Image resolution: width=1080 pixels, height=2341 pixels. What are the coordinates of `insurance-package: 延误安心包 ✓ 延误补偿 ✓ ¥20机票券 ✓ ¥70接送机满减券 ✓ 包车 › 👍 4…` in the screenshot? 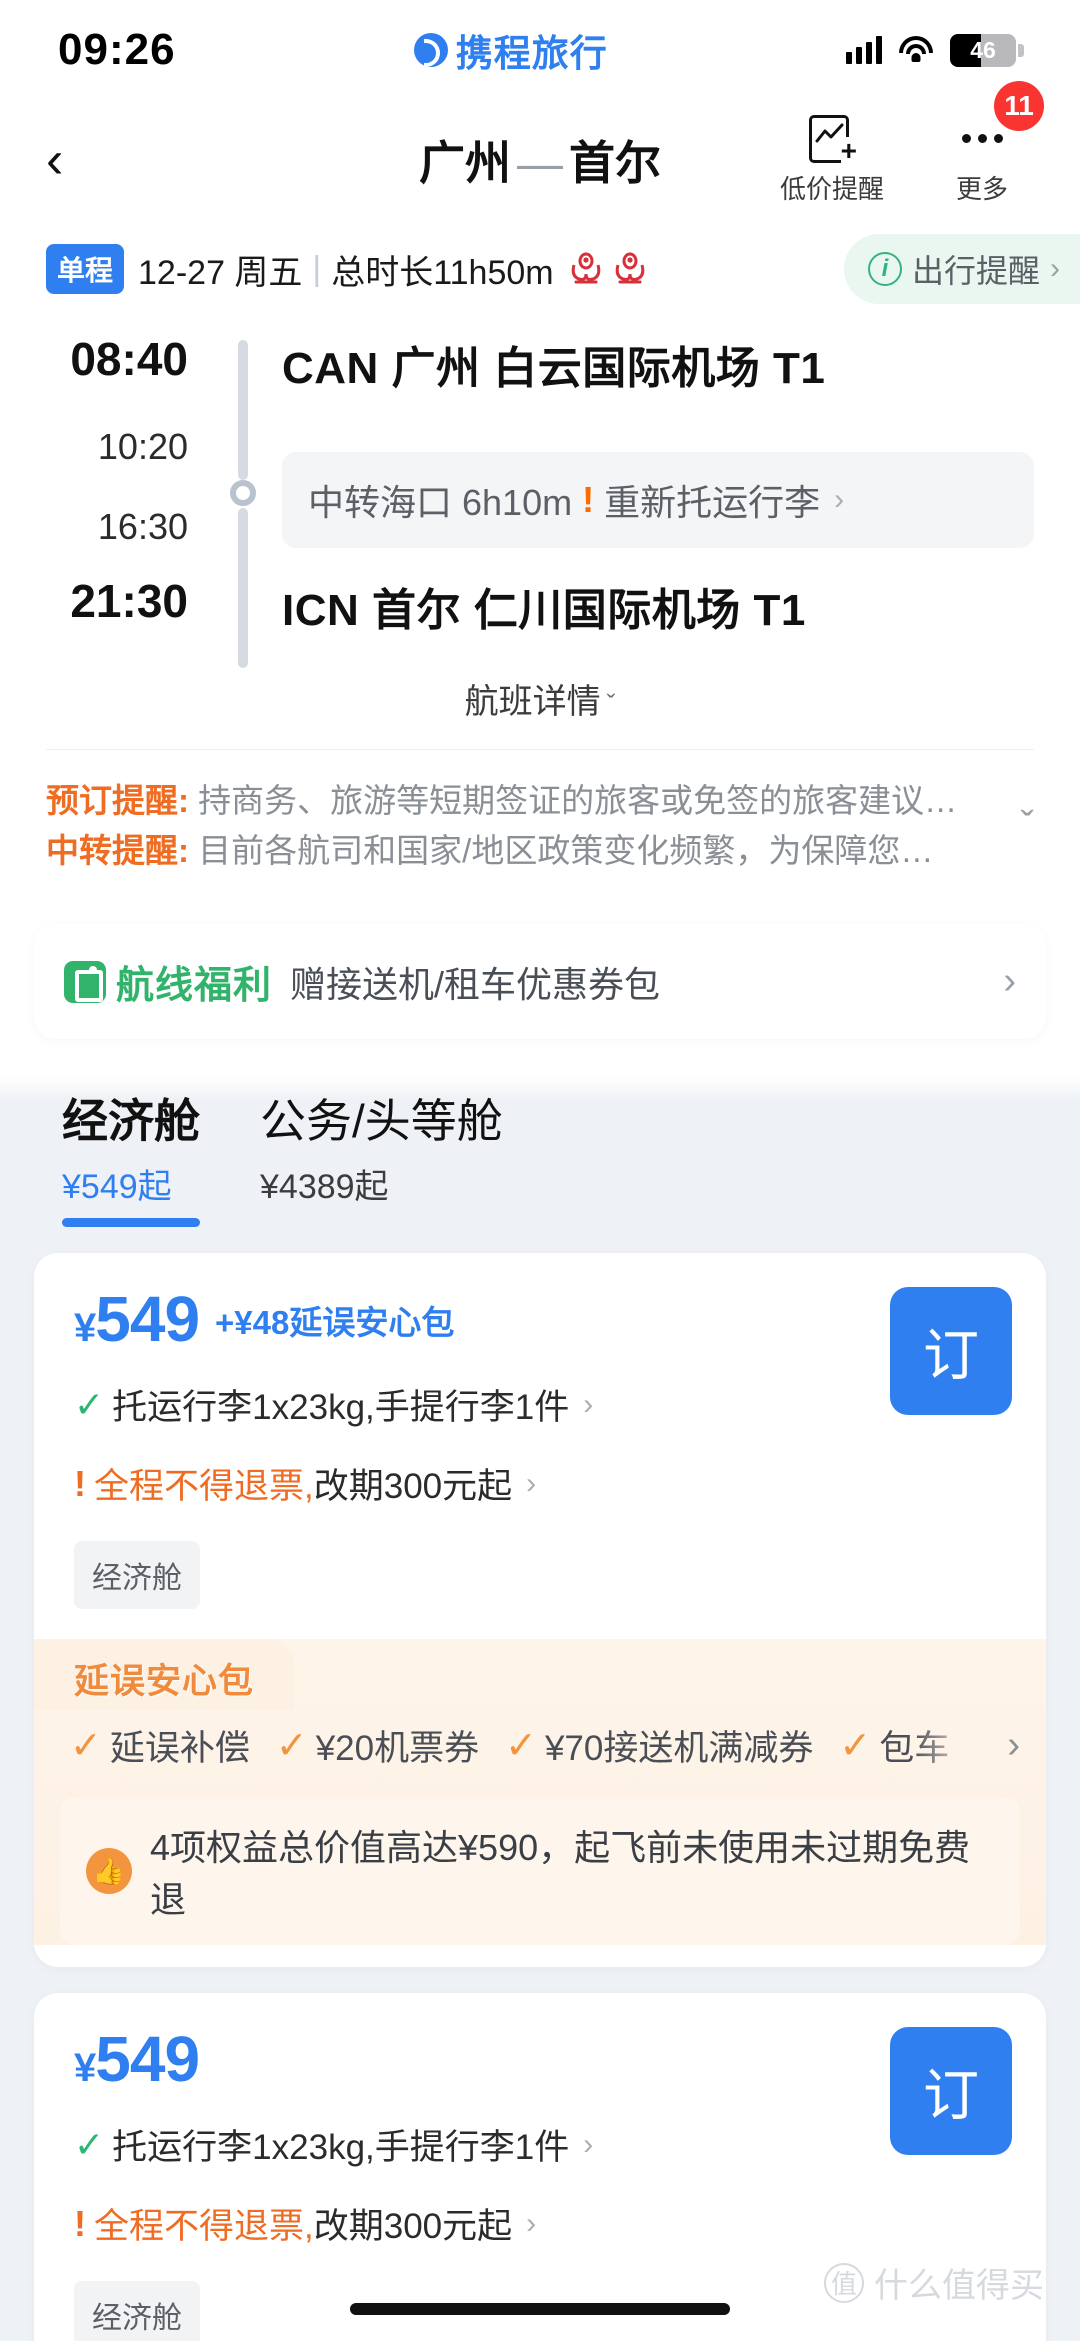 It's located at (540, 1792).